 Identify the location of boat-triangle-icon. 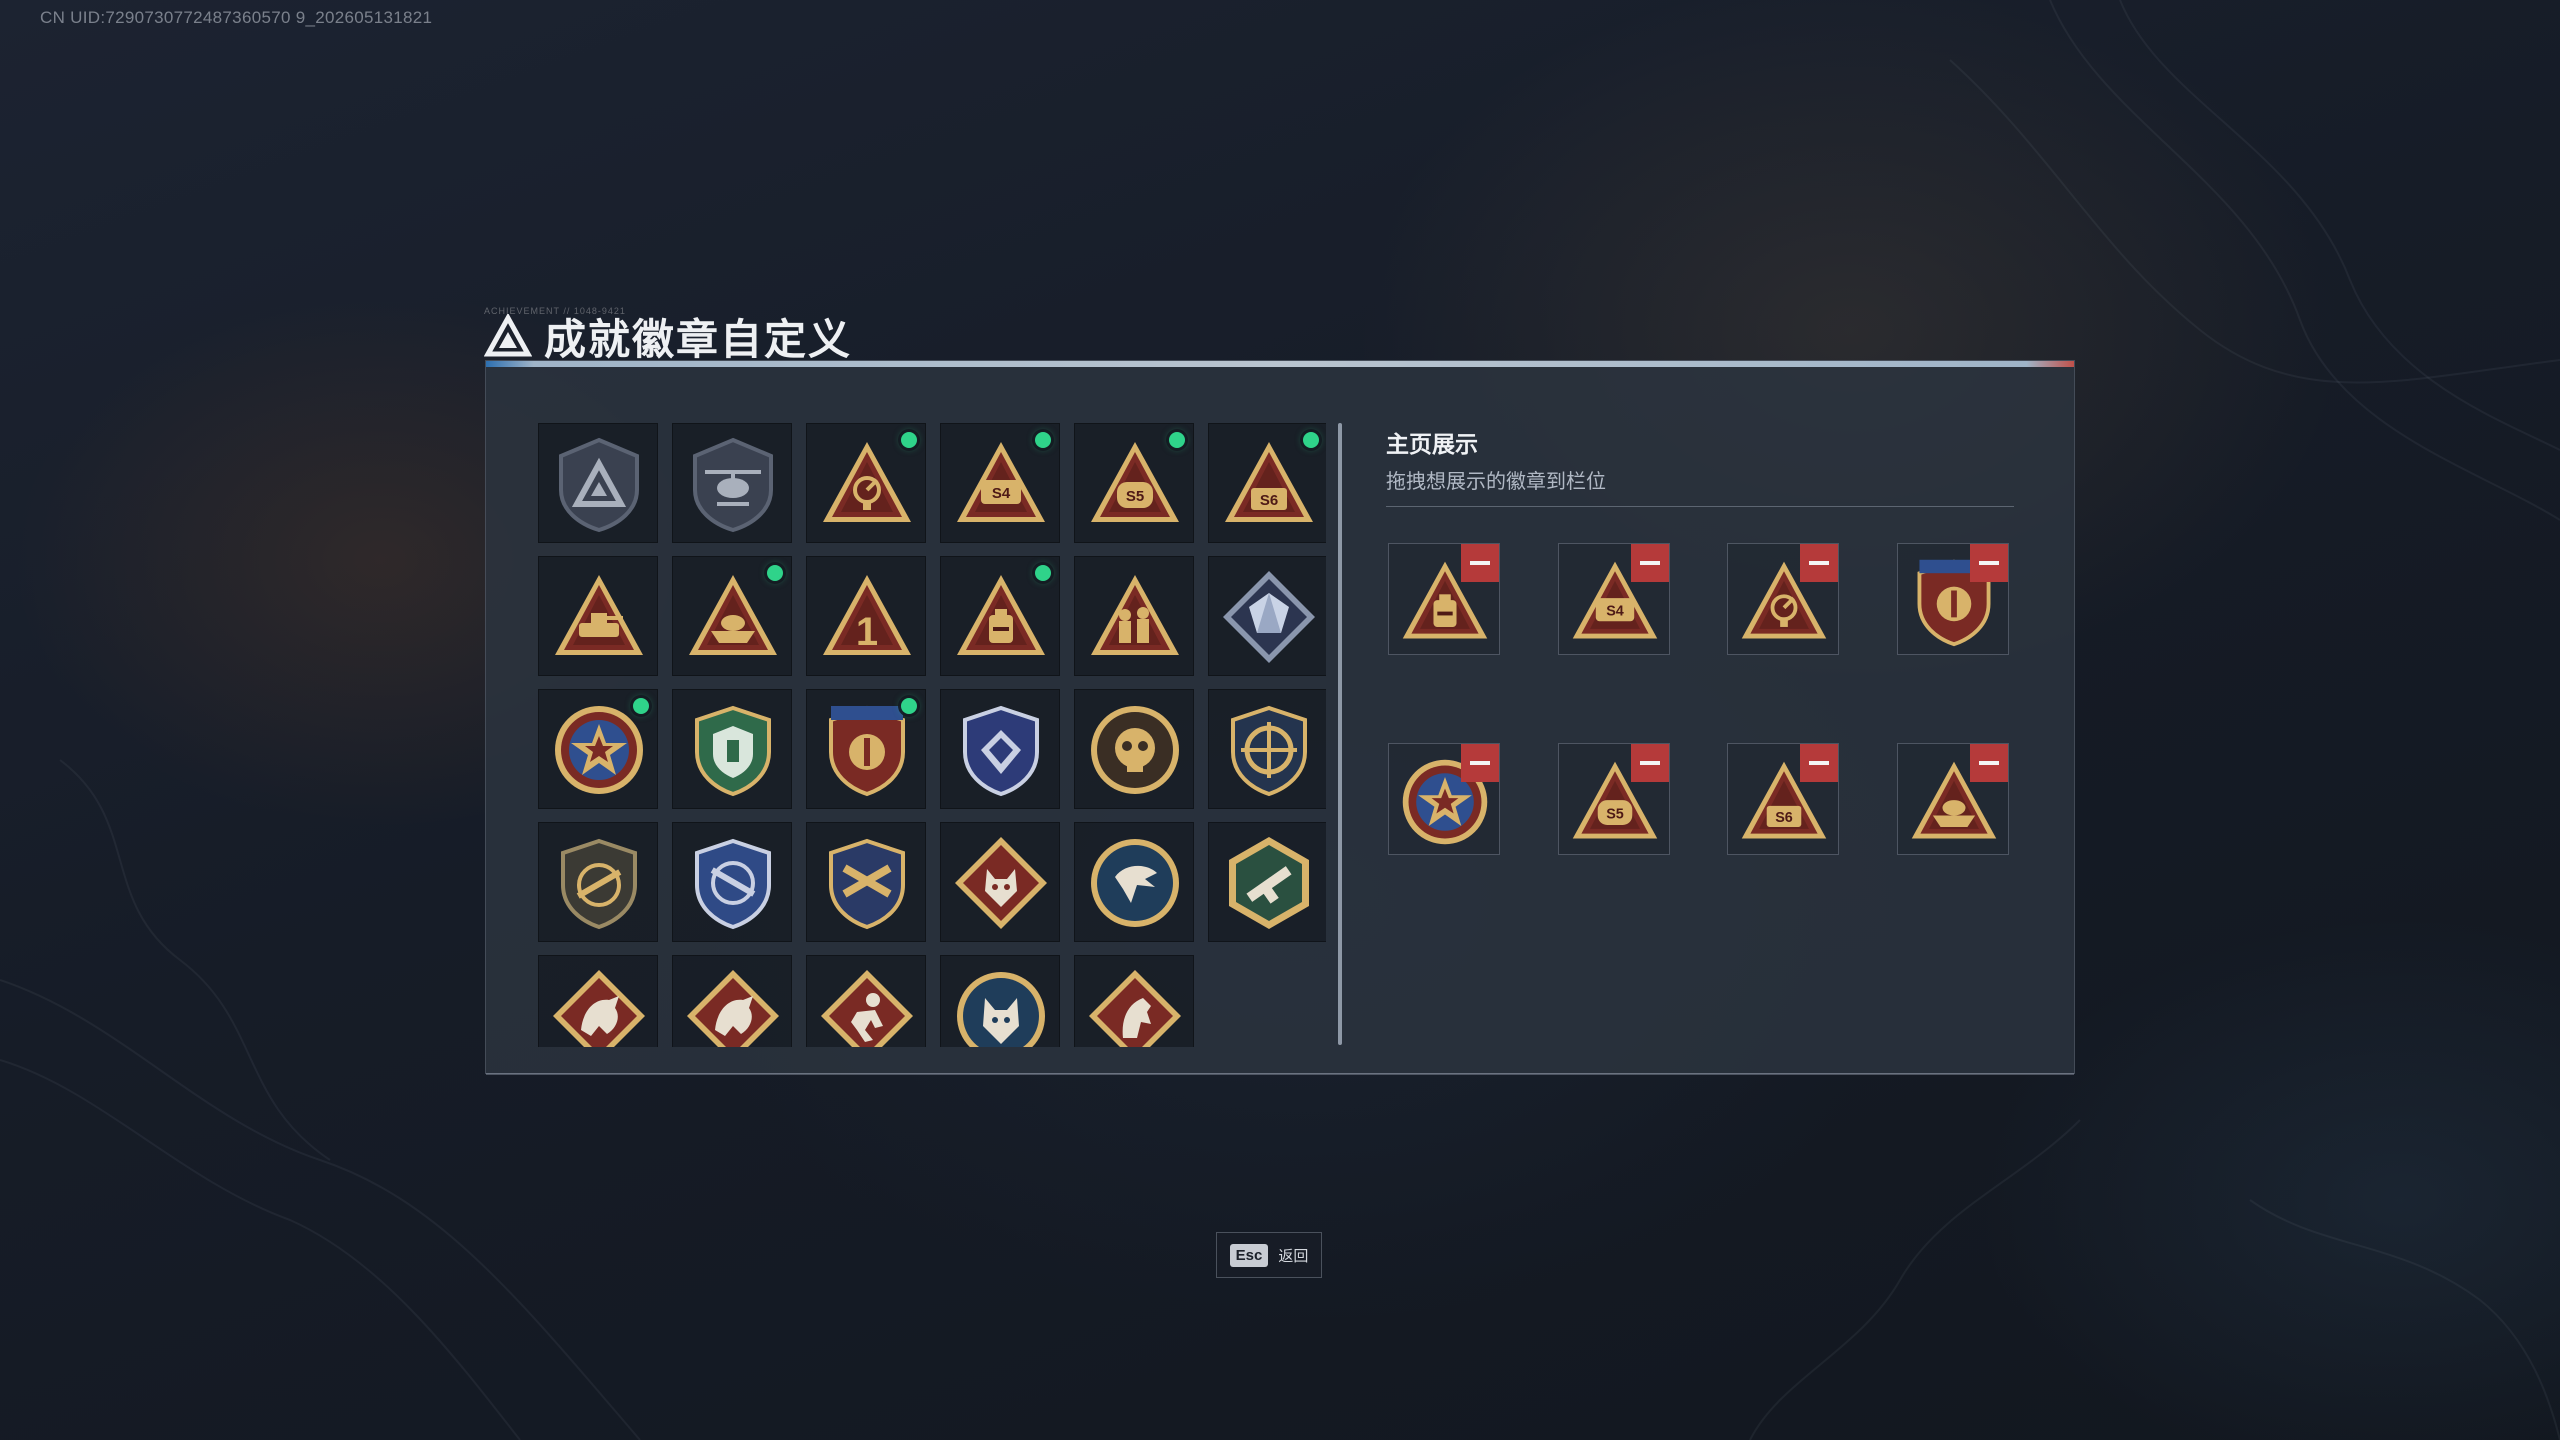
(733, 615).